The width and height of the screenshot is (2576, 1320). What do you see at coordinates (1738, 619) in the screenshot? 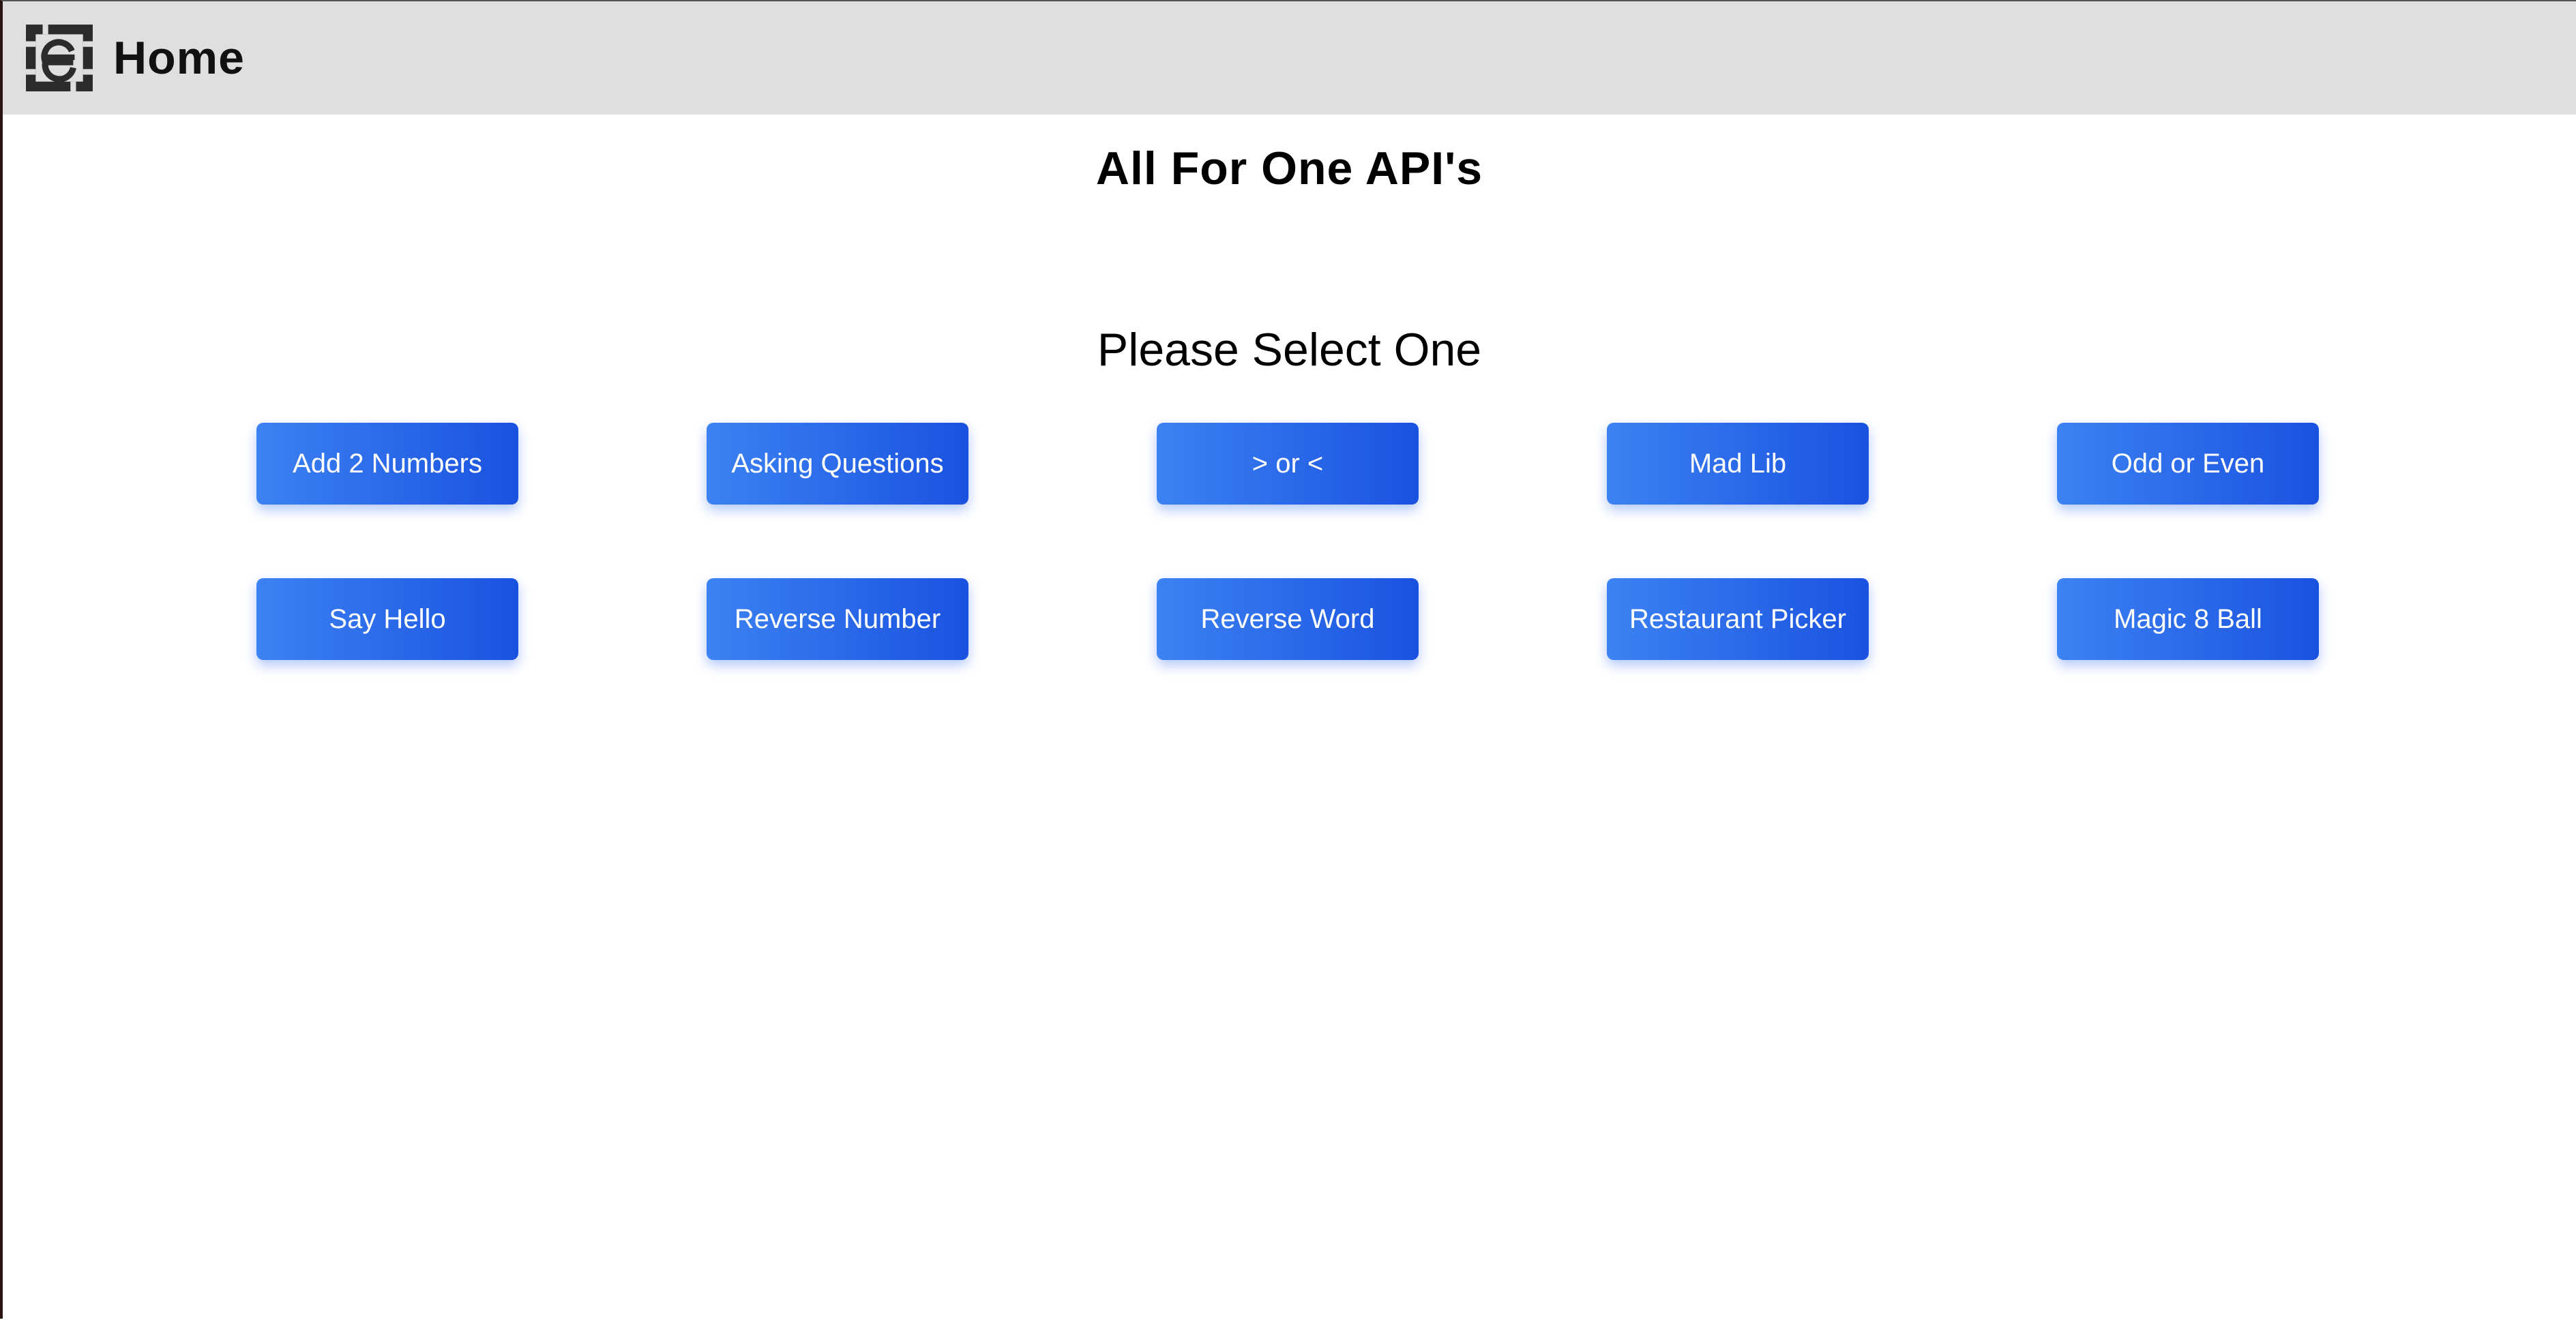
I see `restaurant-picker-button: Restaurant Picker` at bounding box center [1738, 619].